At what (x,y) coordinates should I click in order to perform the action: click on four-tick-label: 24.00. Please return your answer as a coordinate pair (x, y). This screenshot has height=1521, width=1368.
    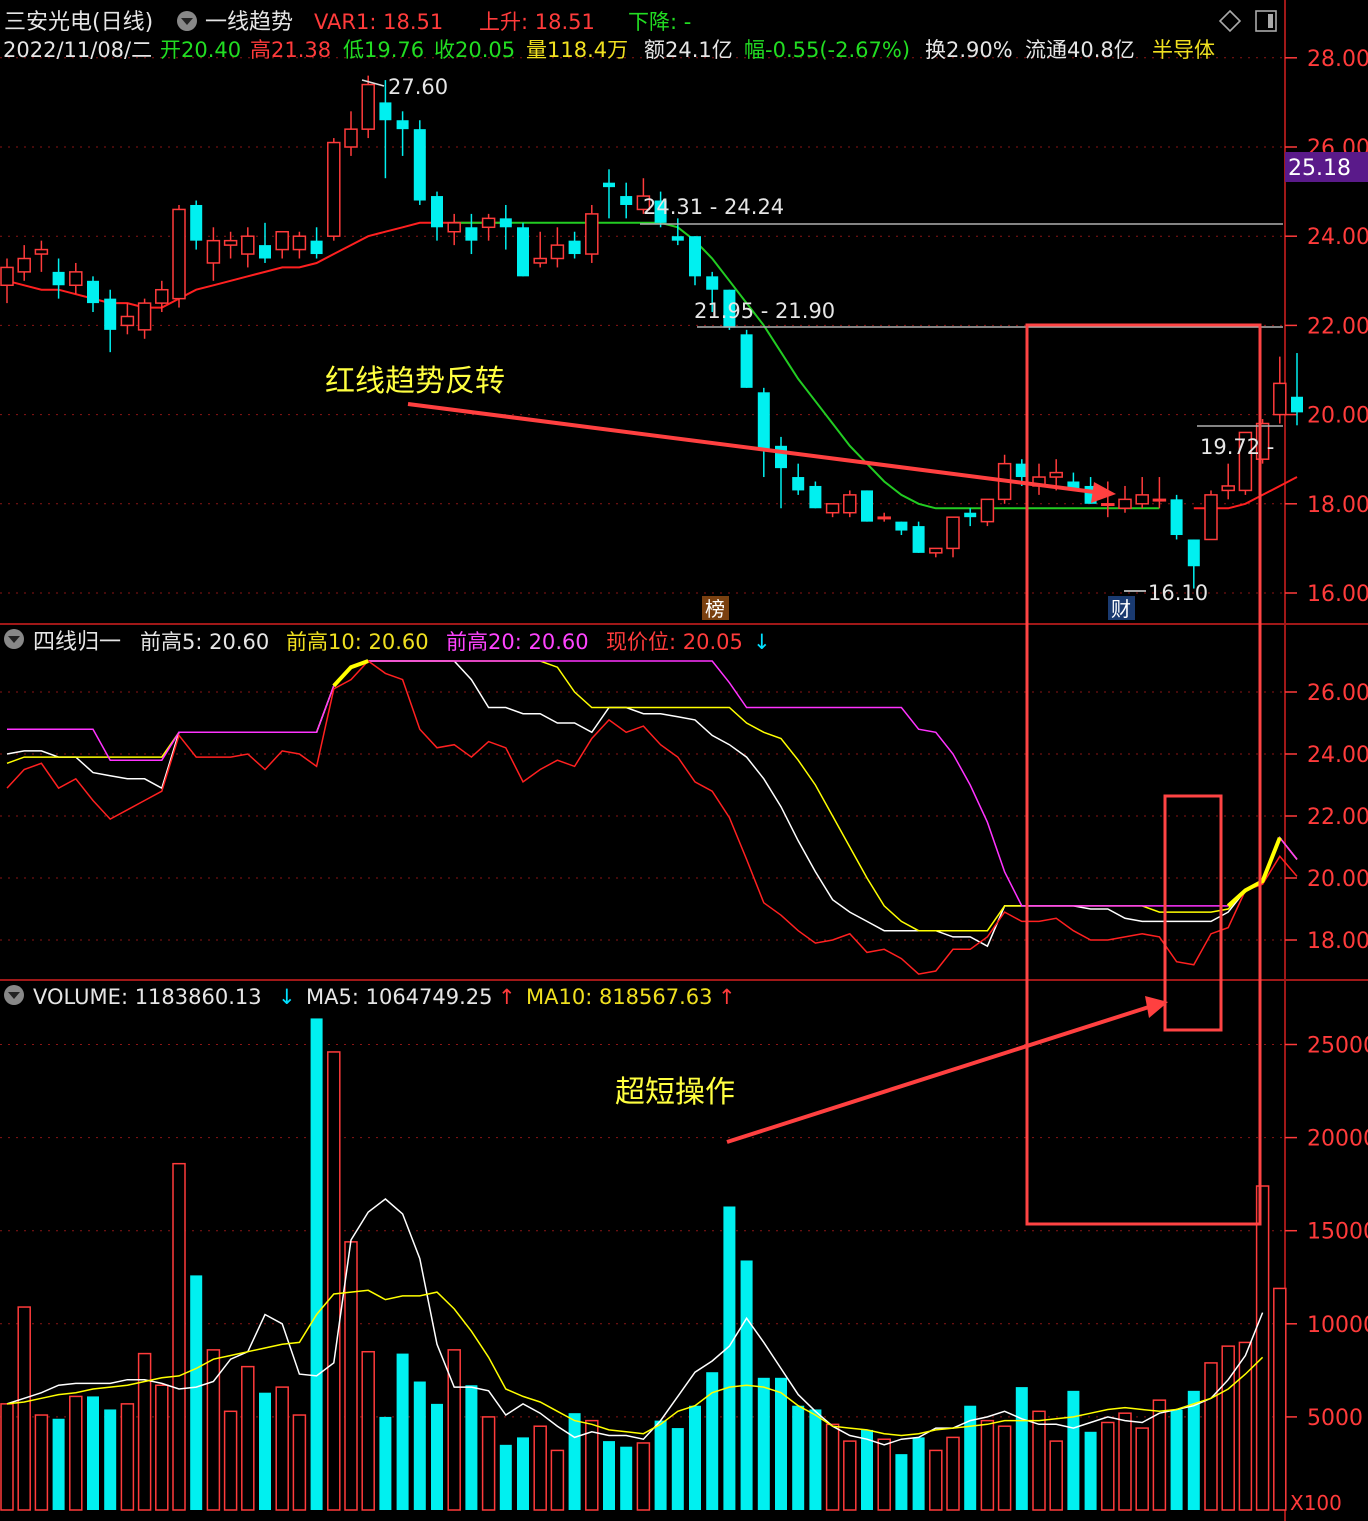
    Looking at the image, I should click on (1337, 755).